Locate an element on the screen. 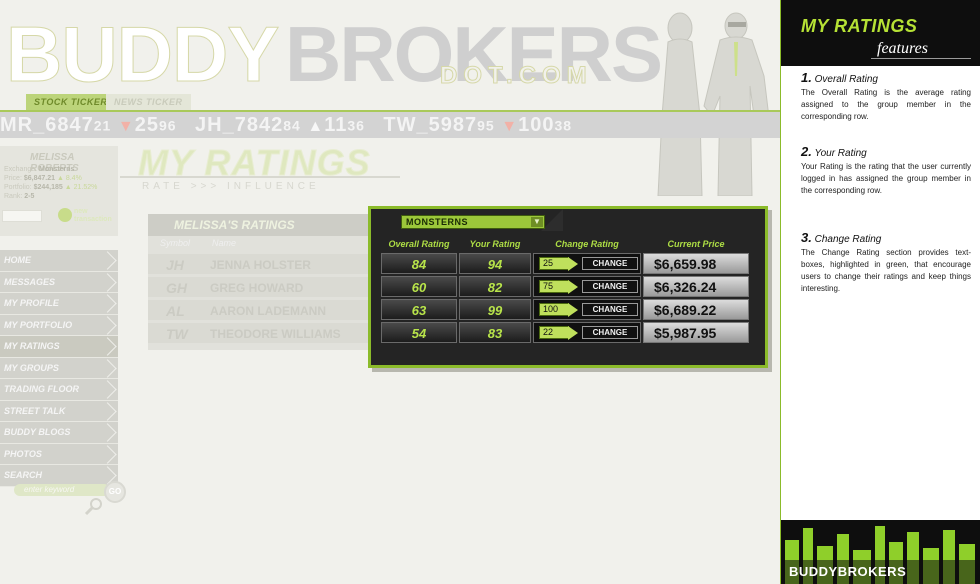 This screenshot has width=980, height=584. current-price: $5,987.95 is located at coordinates (685, 333).